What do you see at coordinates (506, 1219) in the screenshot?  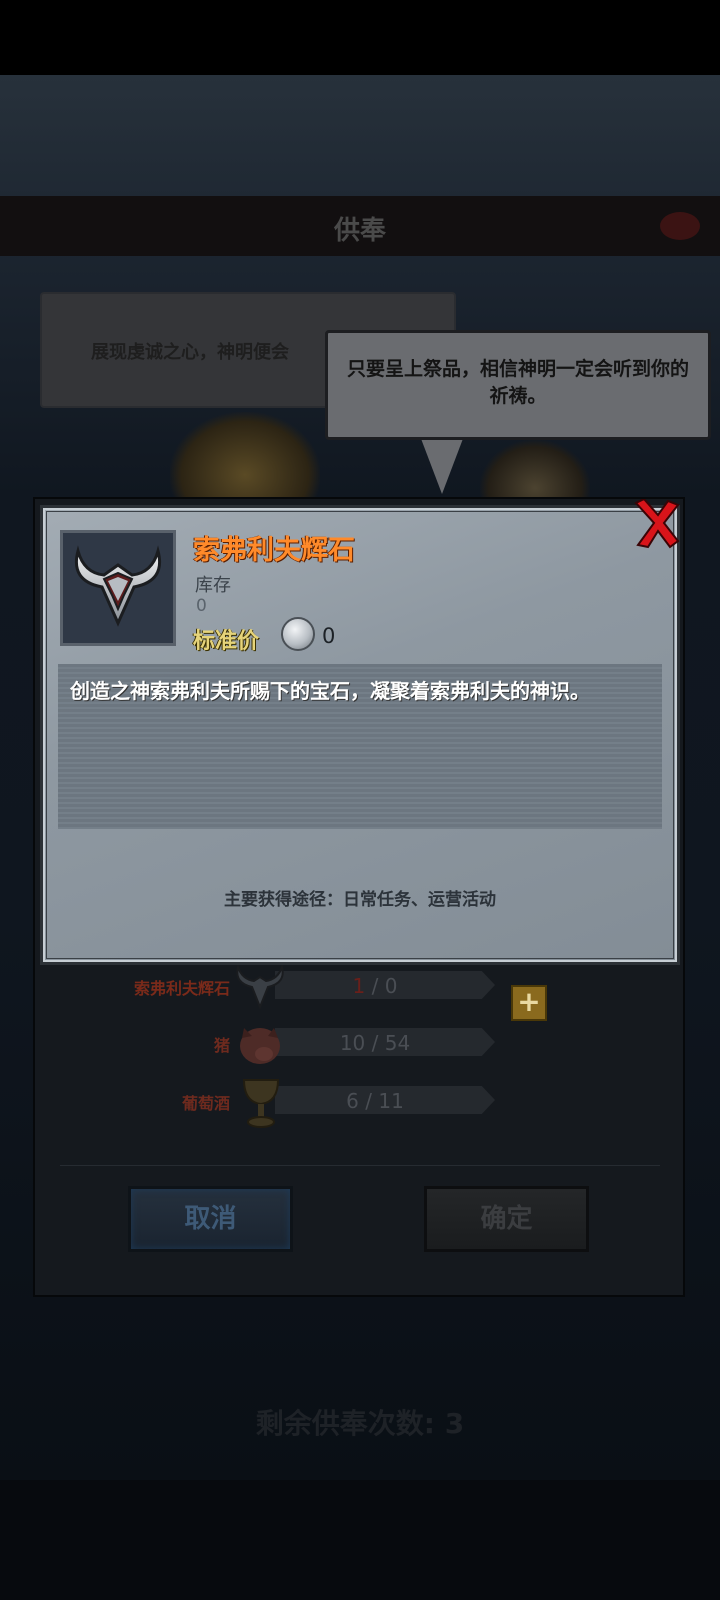 I see `confirm-button: 确定` at bounding box center [506, 1219].